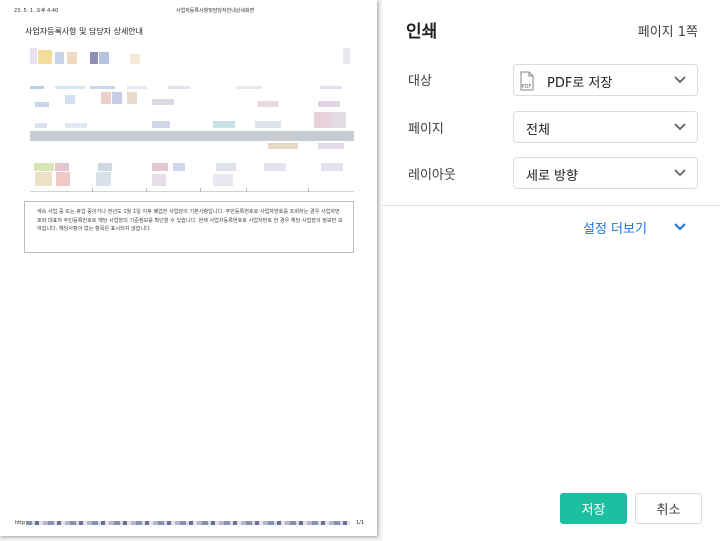 Image resolution: width=720 pixels, height=541 pixels. I want to click on more-settings-toggle: 설정 더보기, so click(615, 227).